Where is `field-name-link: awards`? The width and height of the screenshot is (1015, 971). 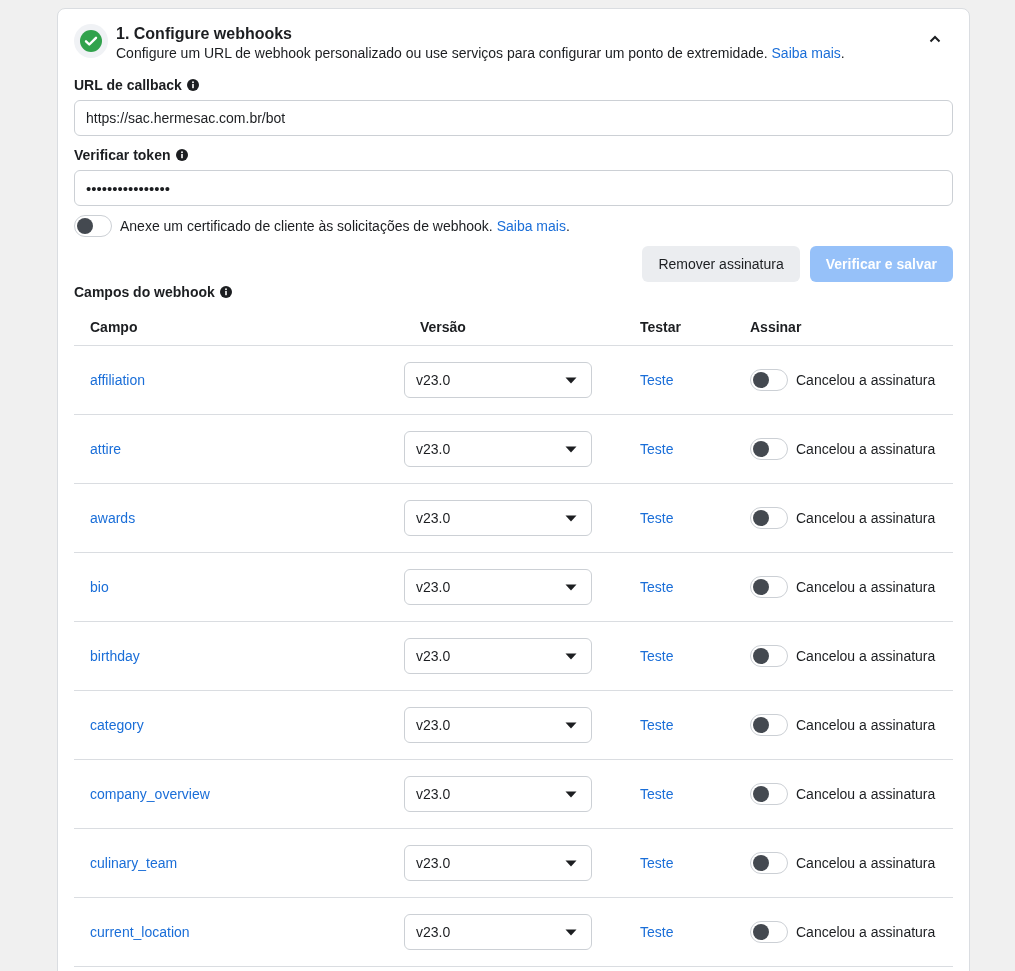 field-name-link: awards is located at coordinates (113, 518).